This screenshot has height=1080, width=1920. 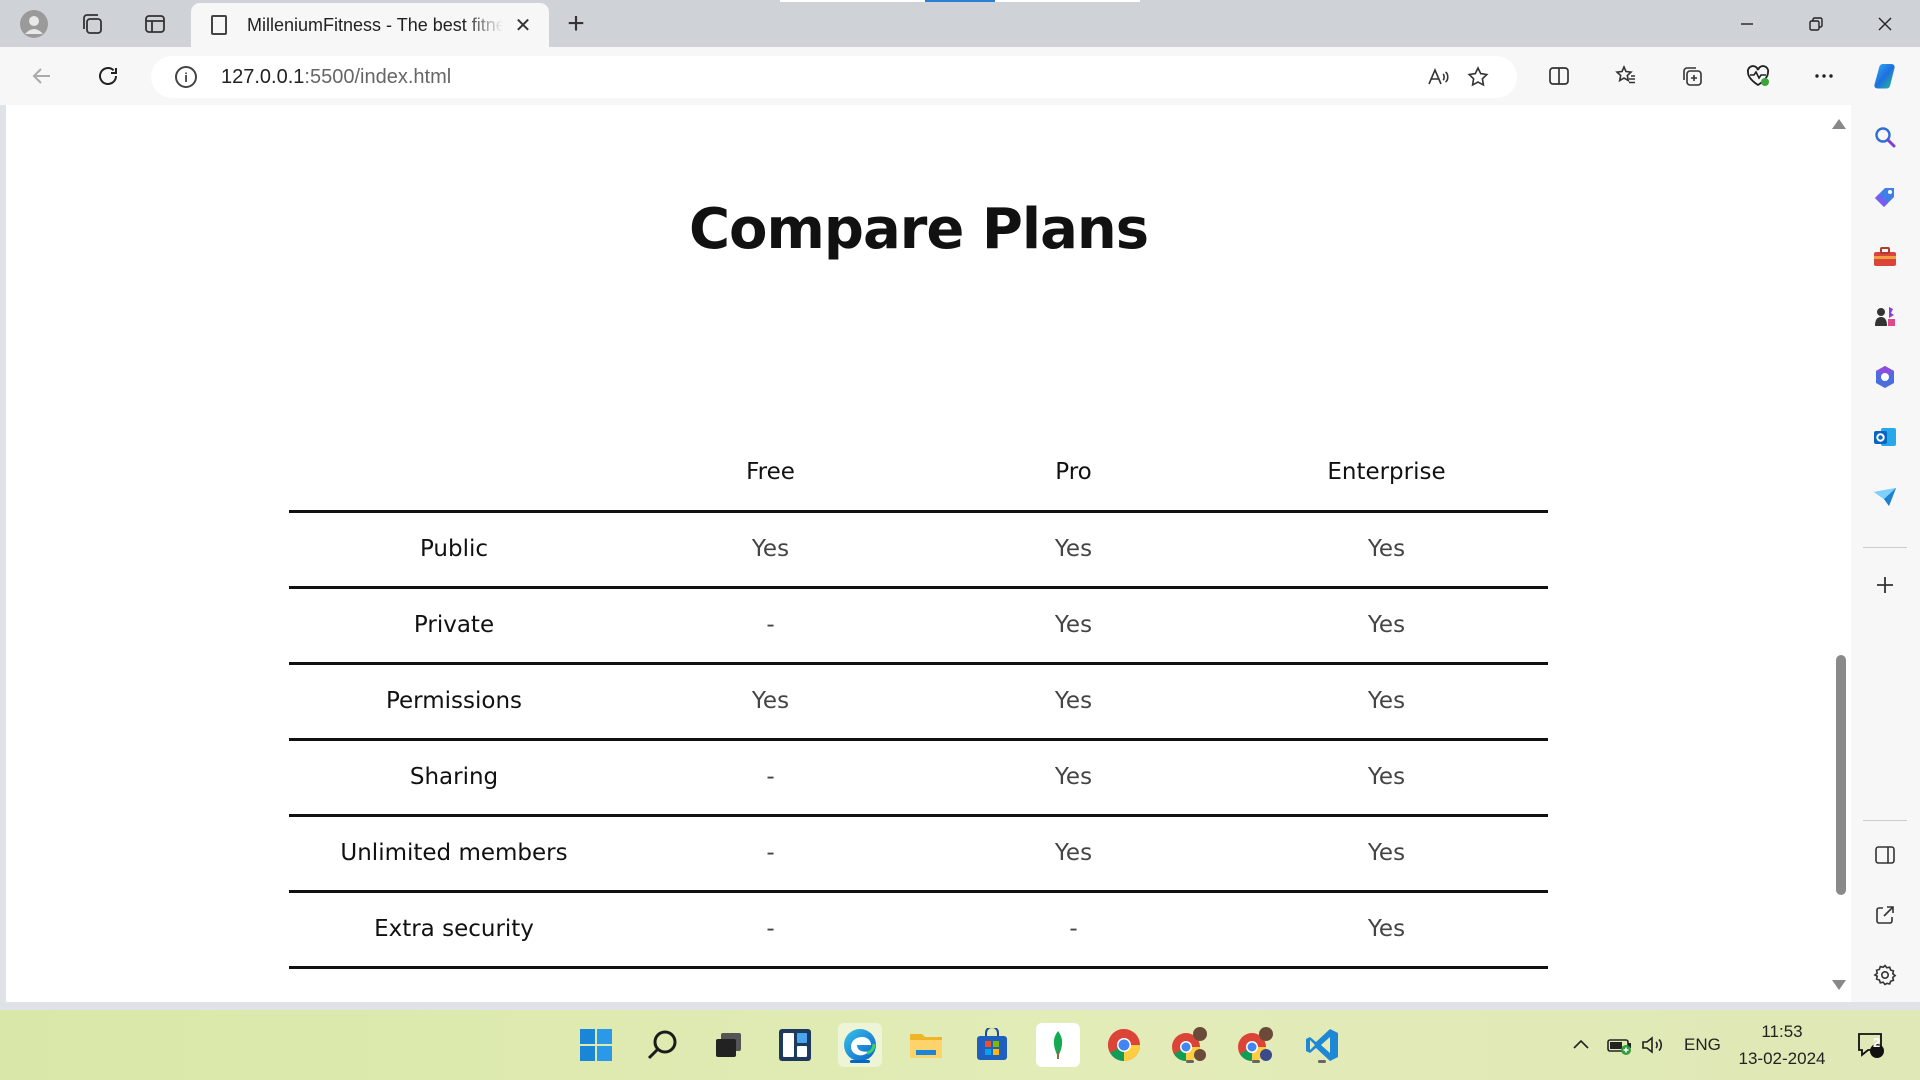 What do you see at coordinates (263, 76) in the screenshot?
I see `url-host: 127.0.0.1` at bounding box center [263, 76].